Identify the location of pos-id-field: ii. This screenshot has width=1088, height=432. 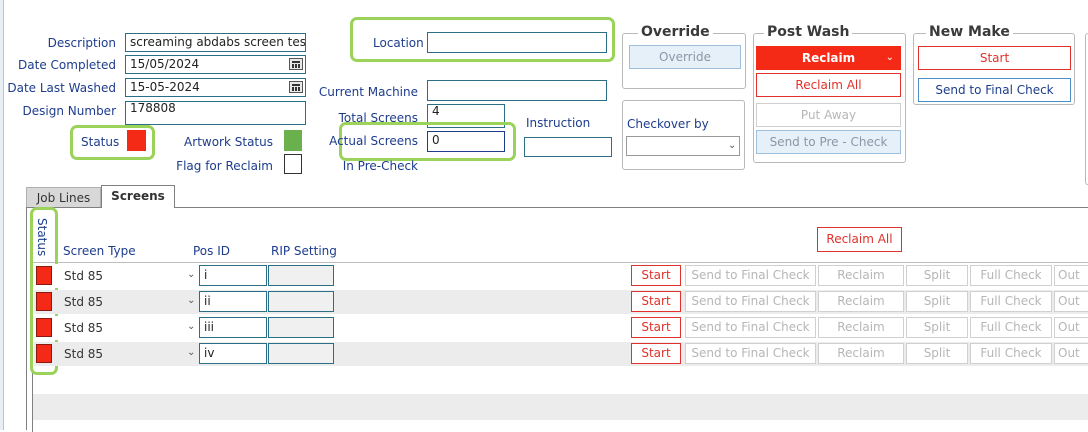
(233, 301).